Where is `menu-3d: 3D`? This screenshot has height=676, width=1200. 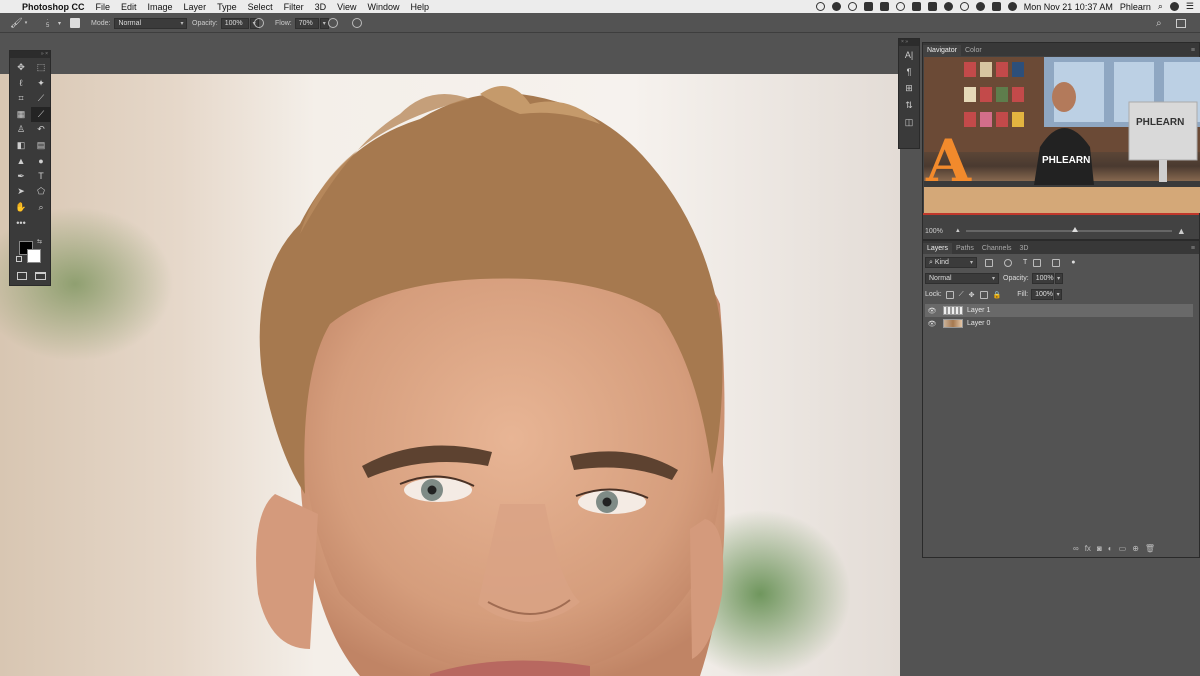
menu-3d: 3D is located at coordinates (321, 7).